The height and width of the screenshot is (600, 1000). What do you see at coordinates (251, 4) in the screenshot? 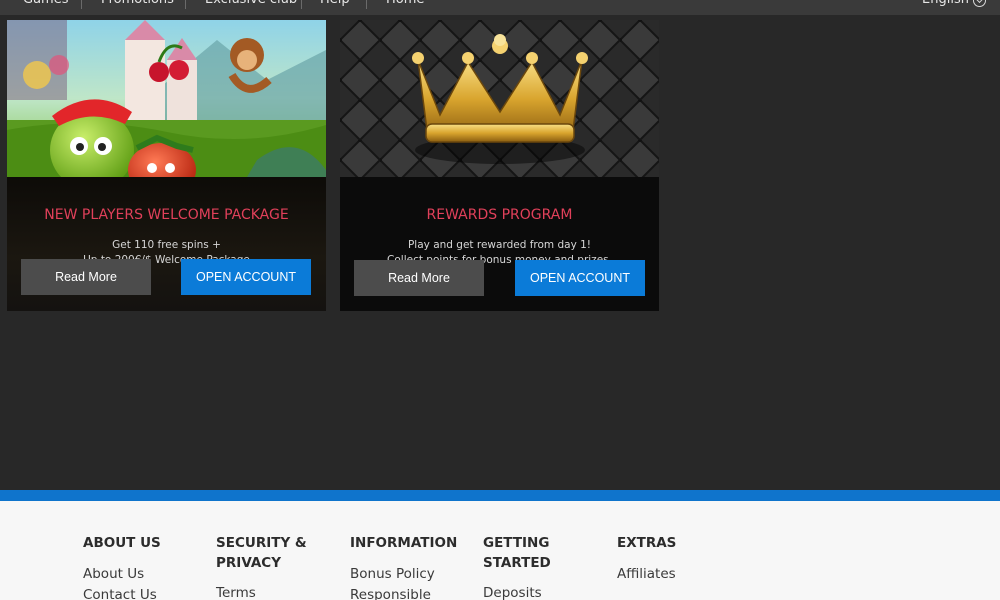
I see `nav-item-exclusive-club: Exclusive club` at bounding box center [251, 4].